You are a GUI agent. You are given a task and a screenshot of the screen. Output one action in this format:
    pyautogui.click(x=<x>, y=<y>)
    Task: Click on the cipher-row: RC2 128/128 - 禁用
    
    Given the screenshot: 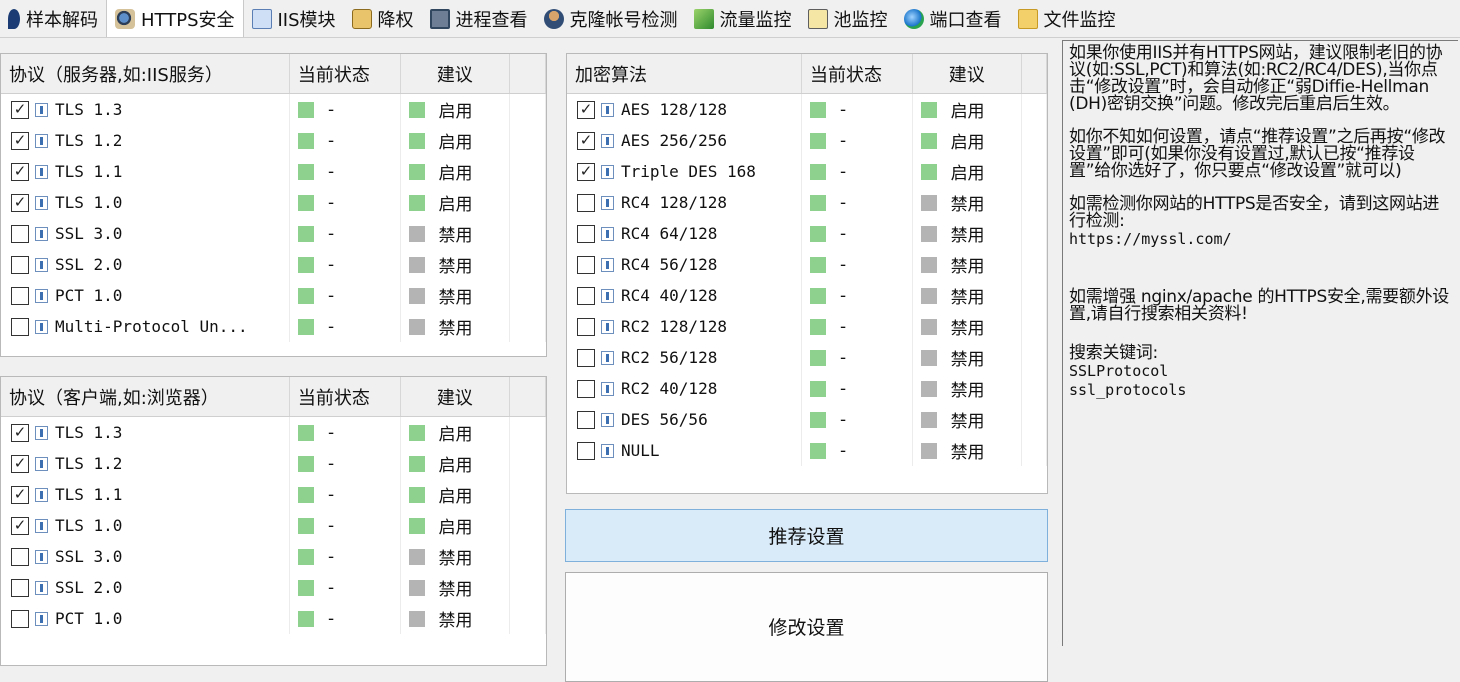 What is the action you would take?
    pyautogui.click(x=807, y=326)
    